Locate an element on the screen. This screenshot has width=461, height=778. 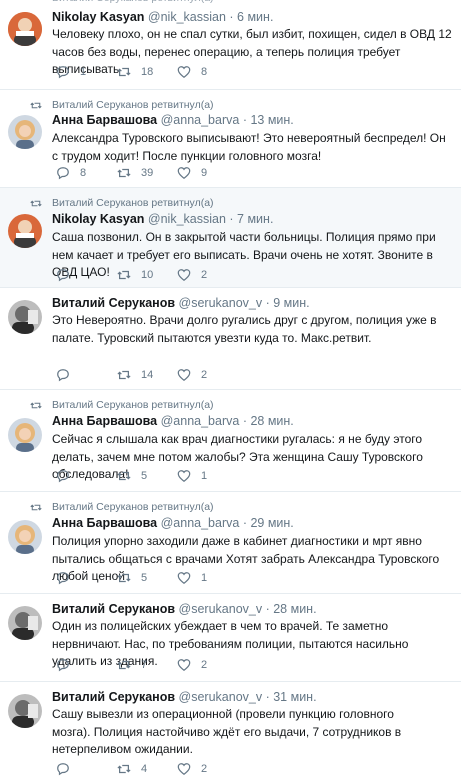
reply-button: 8 is located at coordinates (71, 173).